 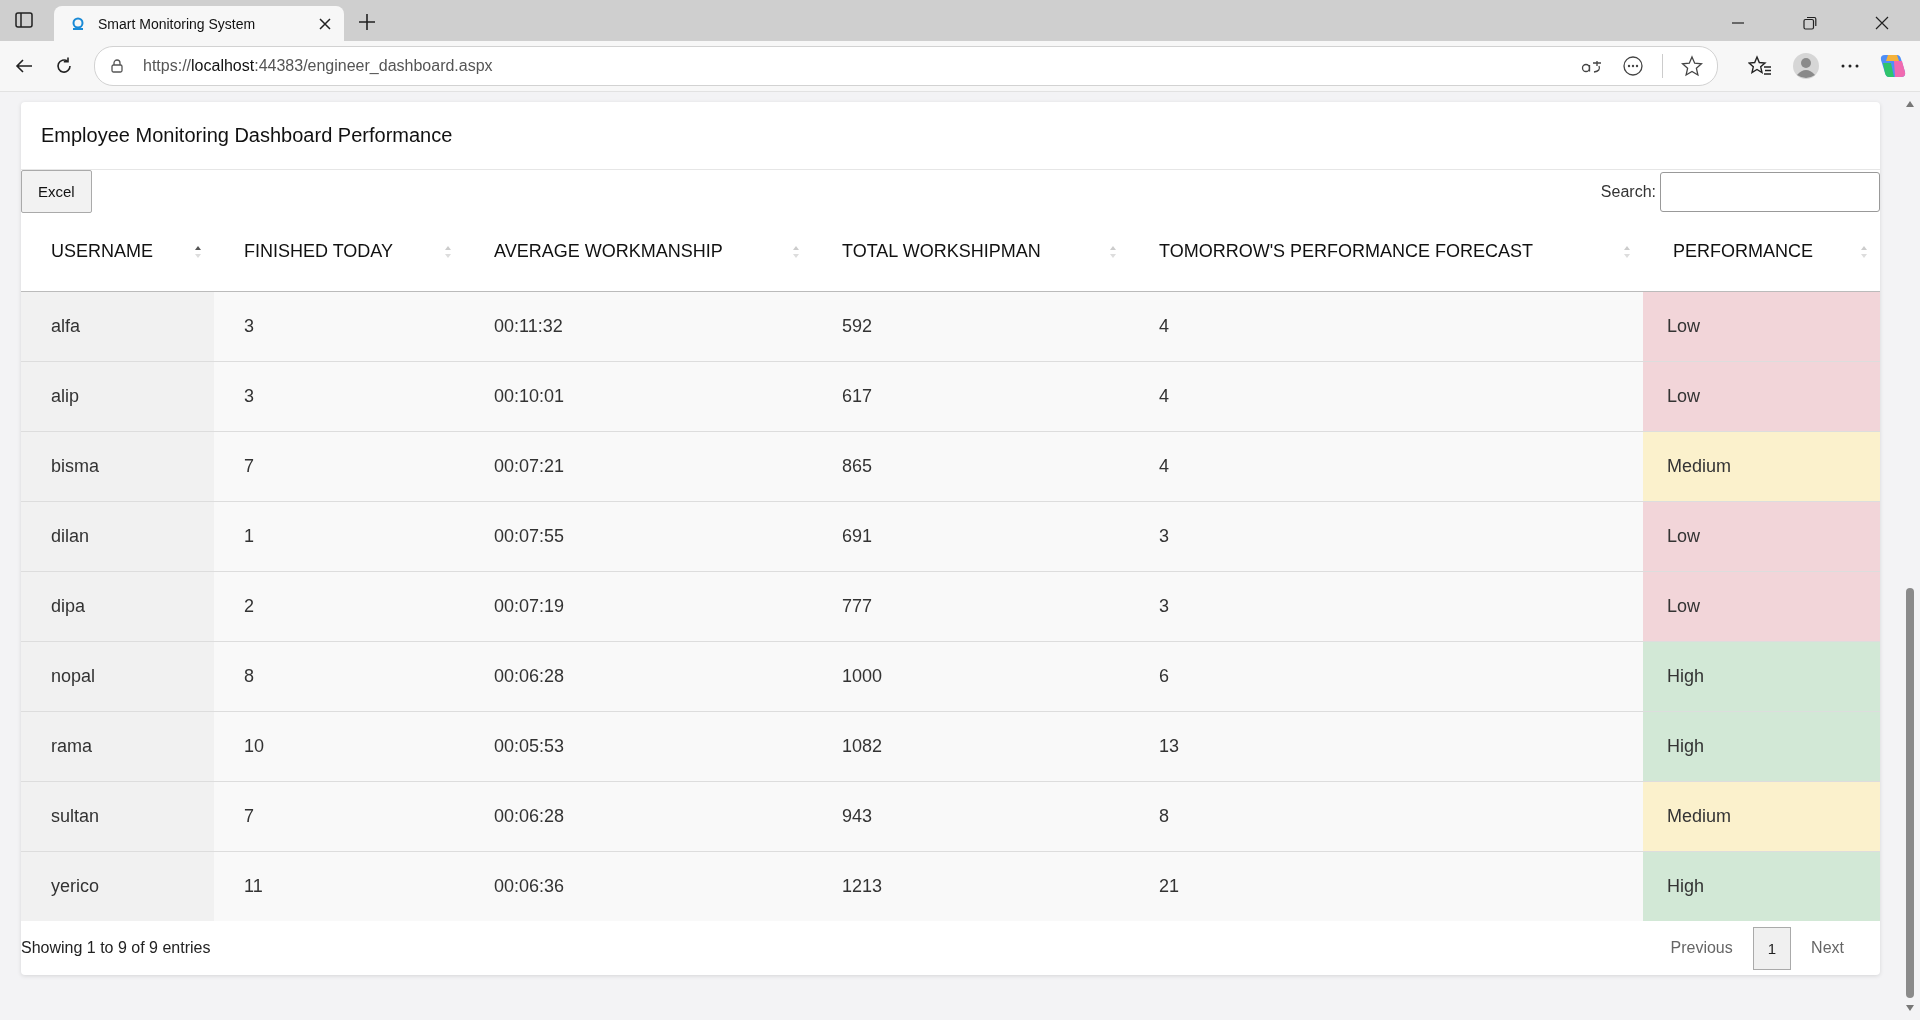 I want to click on lock-icon, so click(x=117, y=66).